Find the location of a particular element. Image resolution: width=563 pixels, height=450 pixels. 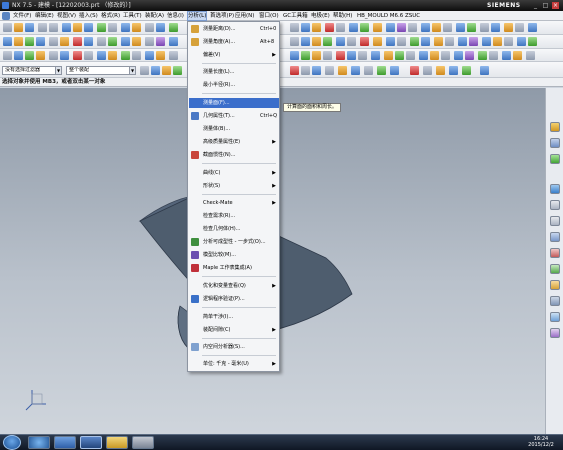

menu-application: 应用(N) is located at coordinates (244, 16).